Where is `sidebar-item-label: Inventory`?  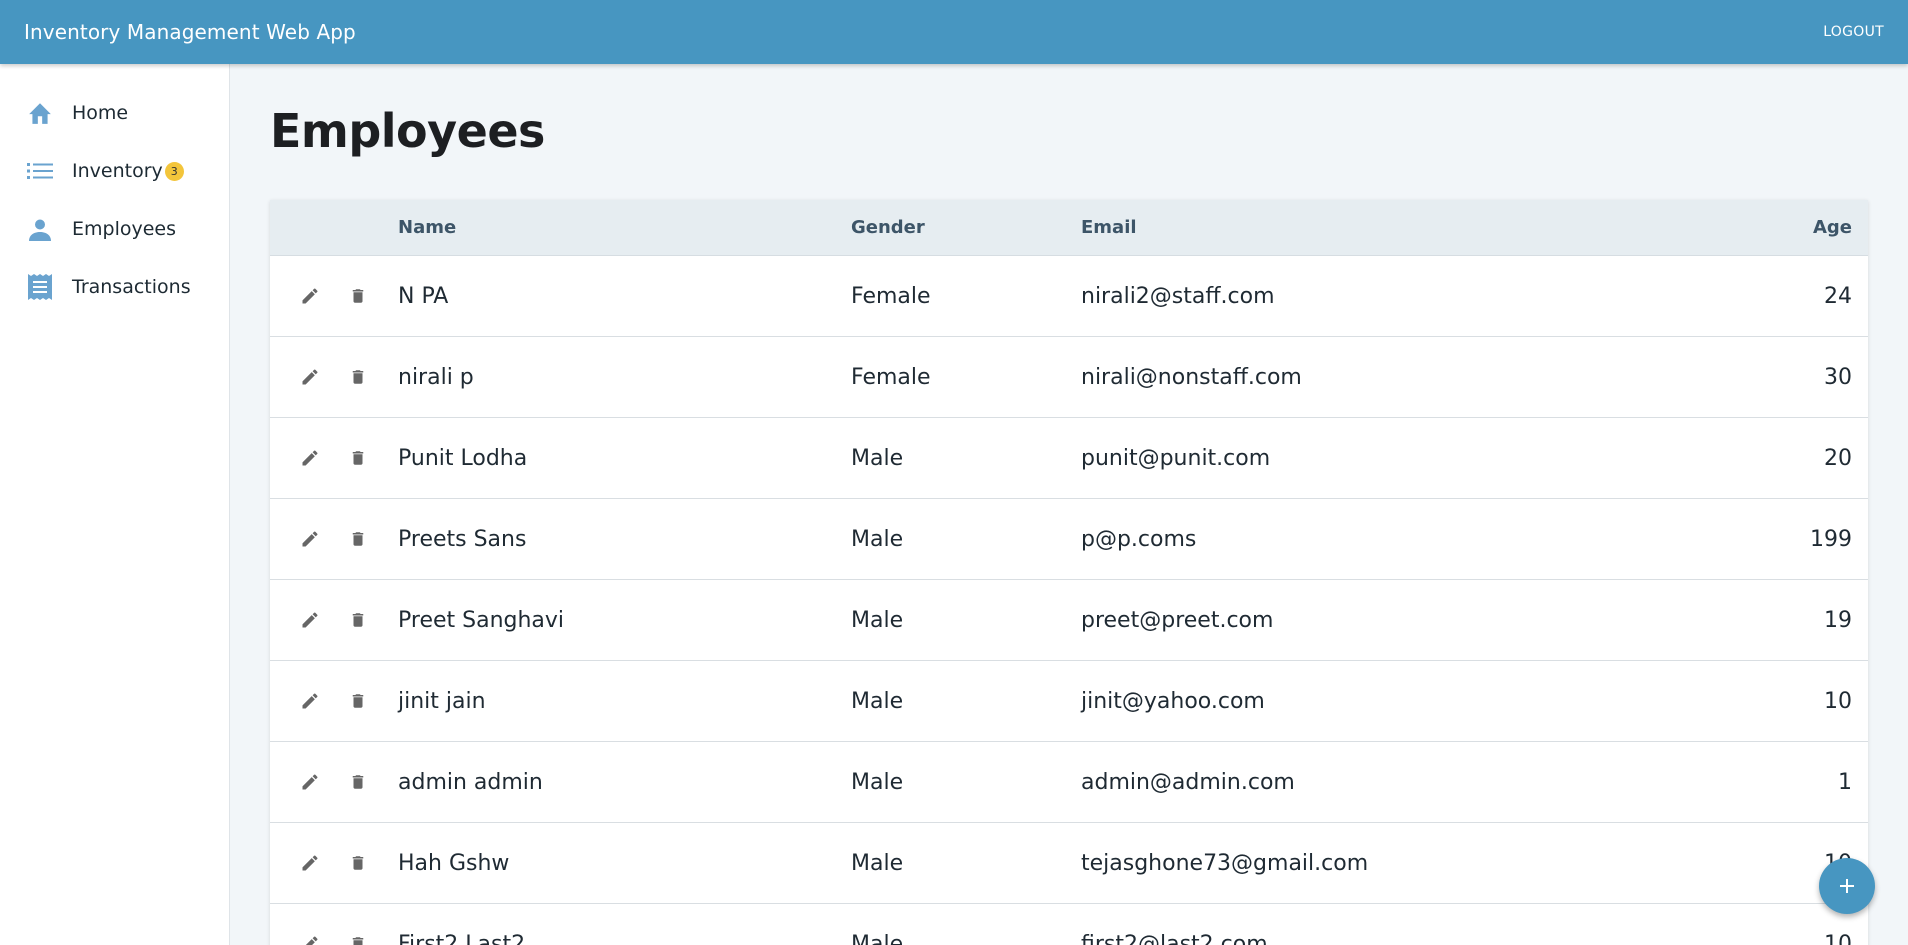 sidebar-item-label: Inventory is located at coordinates (117, 171).